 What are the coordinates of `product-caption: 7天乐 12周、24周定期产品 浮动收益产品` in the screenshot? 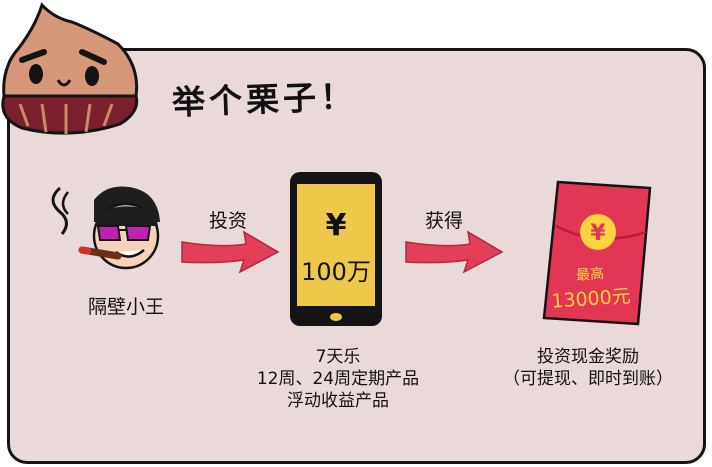 It's located at (338, 379).